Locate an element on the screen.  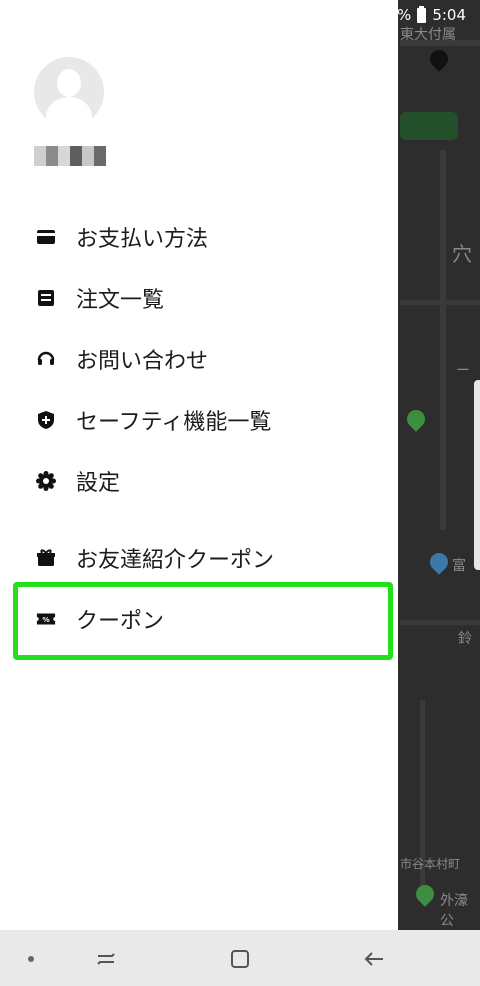
home-icon is located at coordinates (240, 959).